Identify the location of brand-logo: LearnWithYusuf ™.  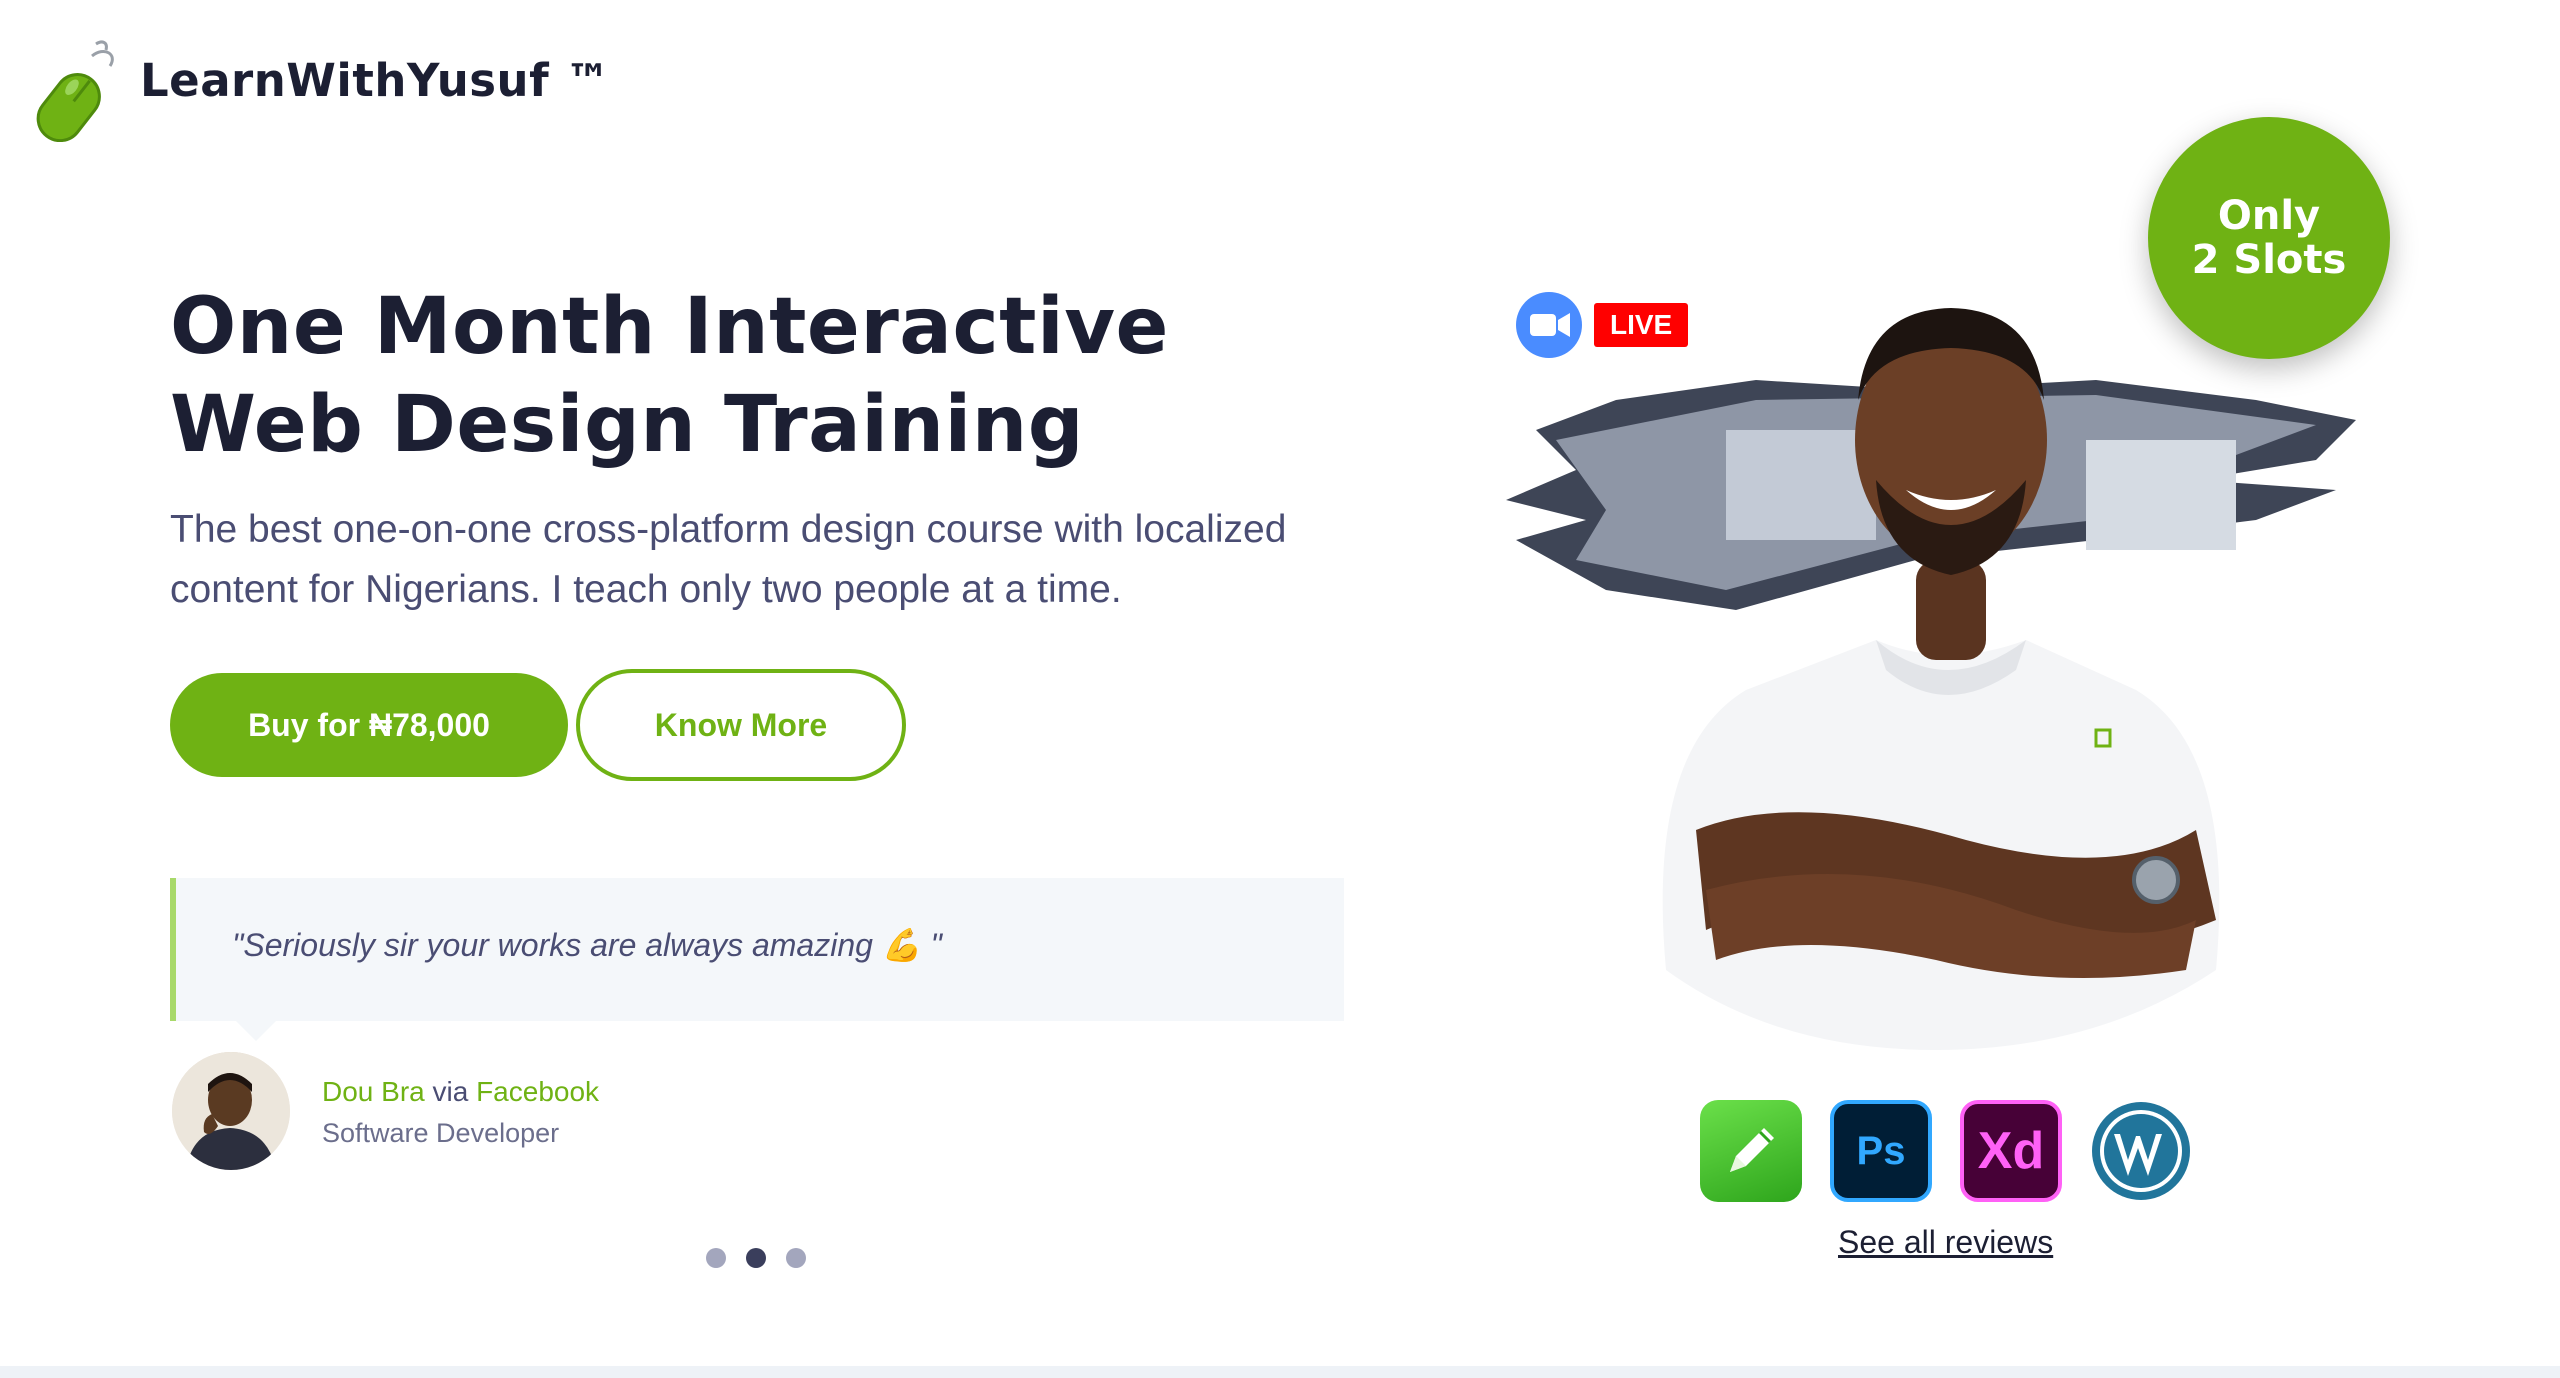
(318, 89).